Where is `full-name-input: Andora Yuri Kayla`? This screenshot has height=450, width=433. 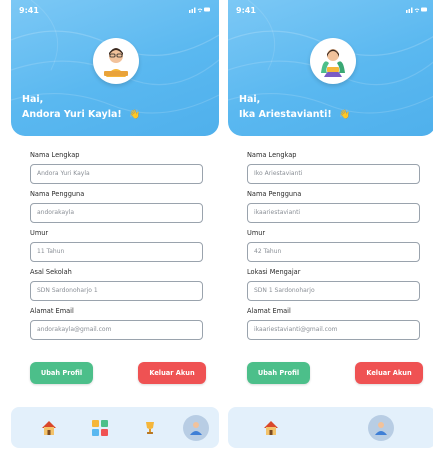
full-name-input: Andora Yuri Kayla is located at coordinates (116, 174).